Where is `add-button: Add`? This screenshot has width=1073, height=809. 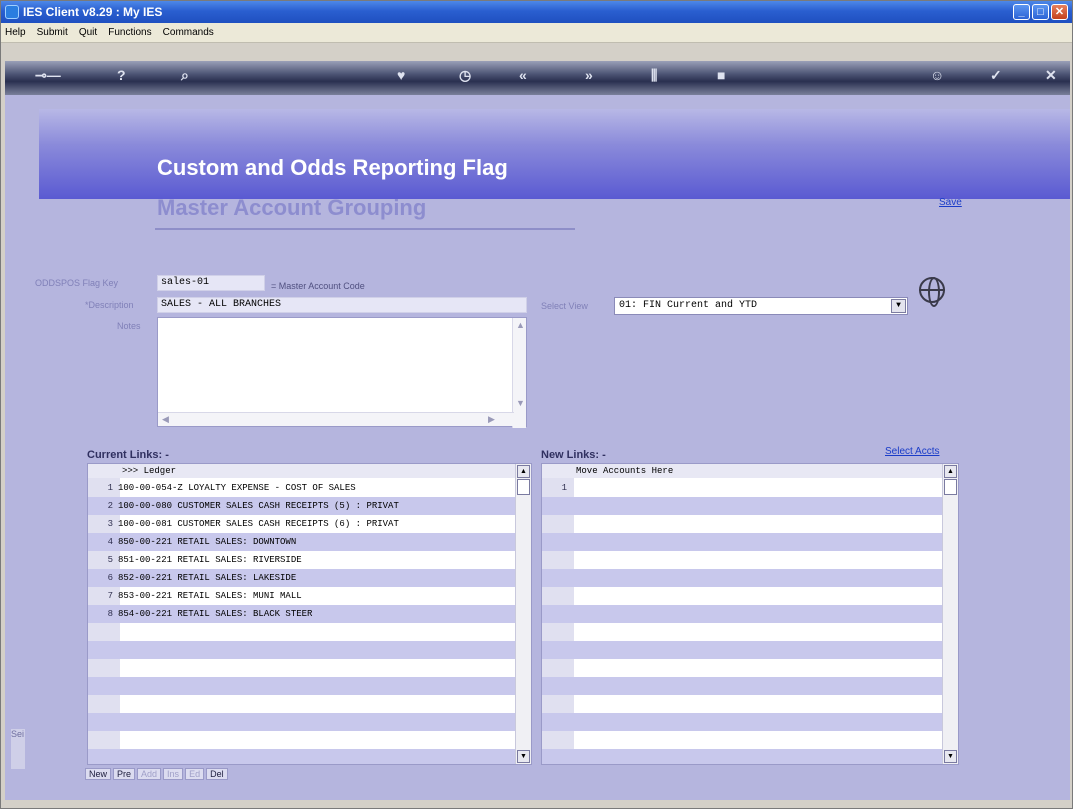 add-button: Add is located at coordinates (149, 774).